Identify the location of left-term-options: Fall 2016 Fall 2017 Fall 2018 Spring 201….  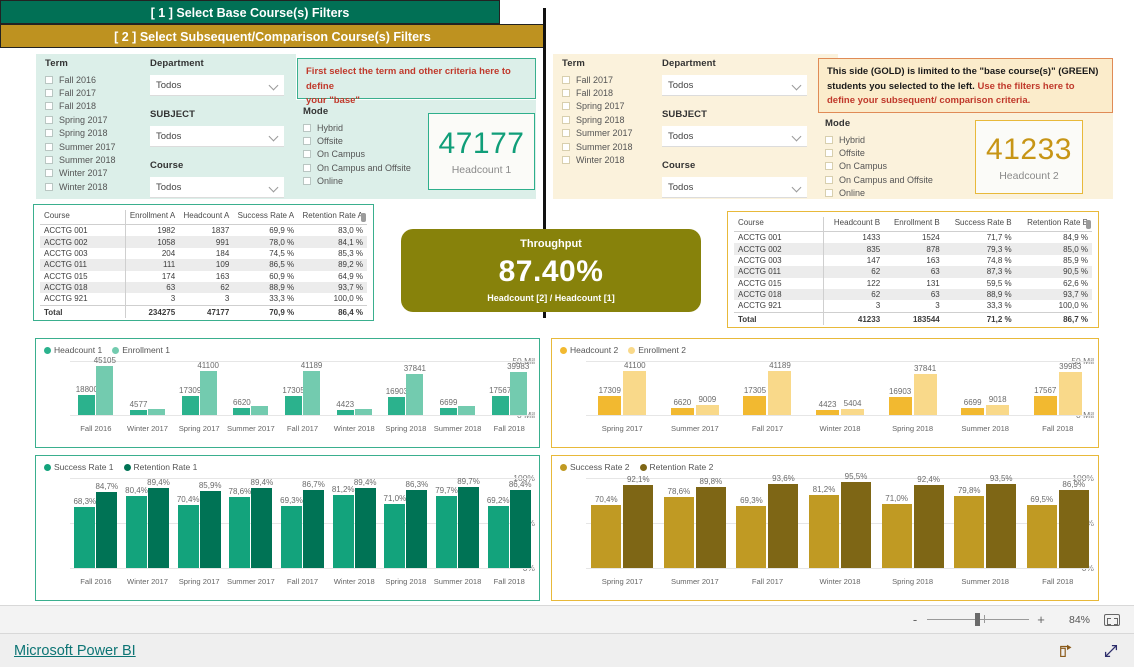
(95, 133).